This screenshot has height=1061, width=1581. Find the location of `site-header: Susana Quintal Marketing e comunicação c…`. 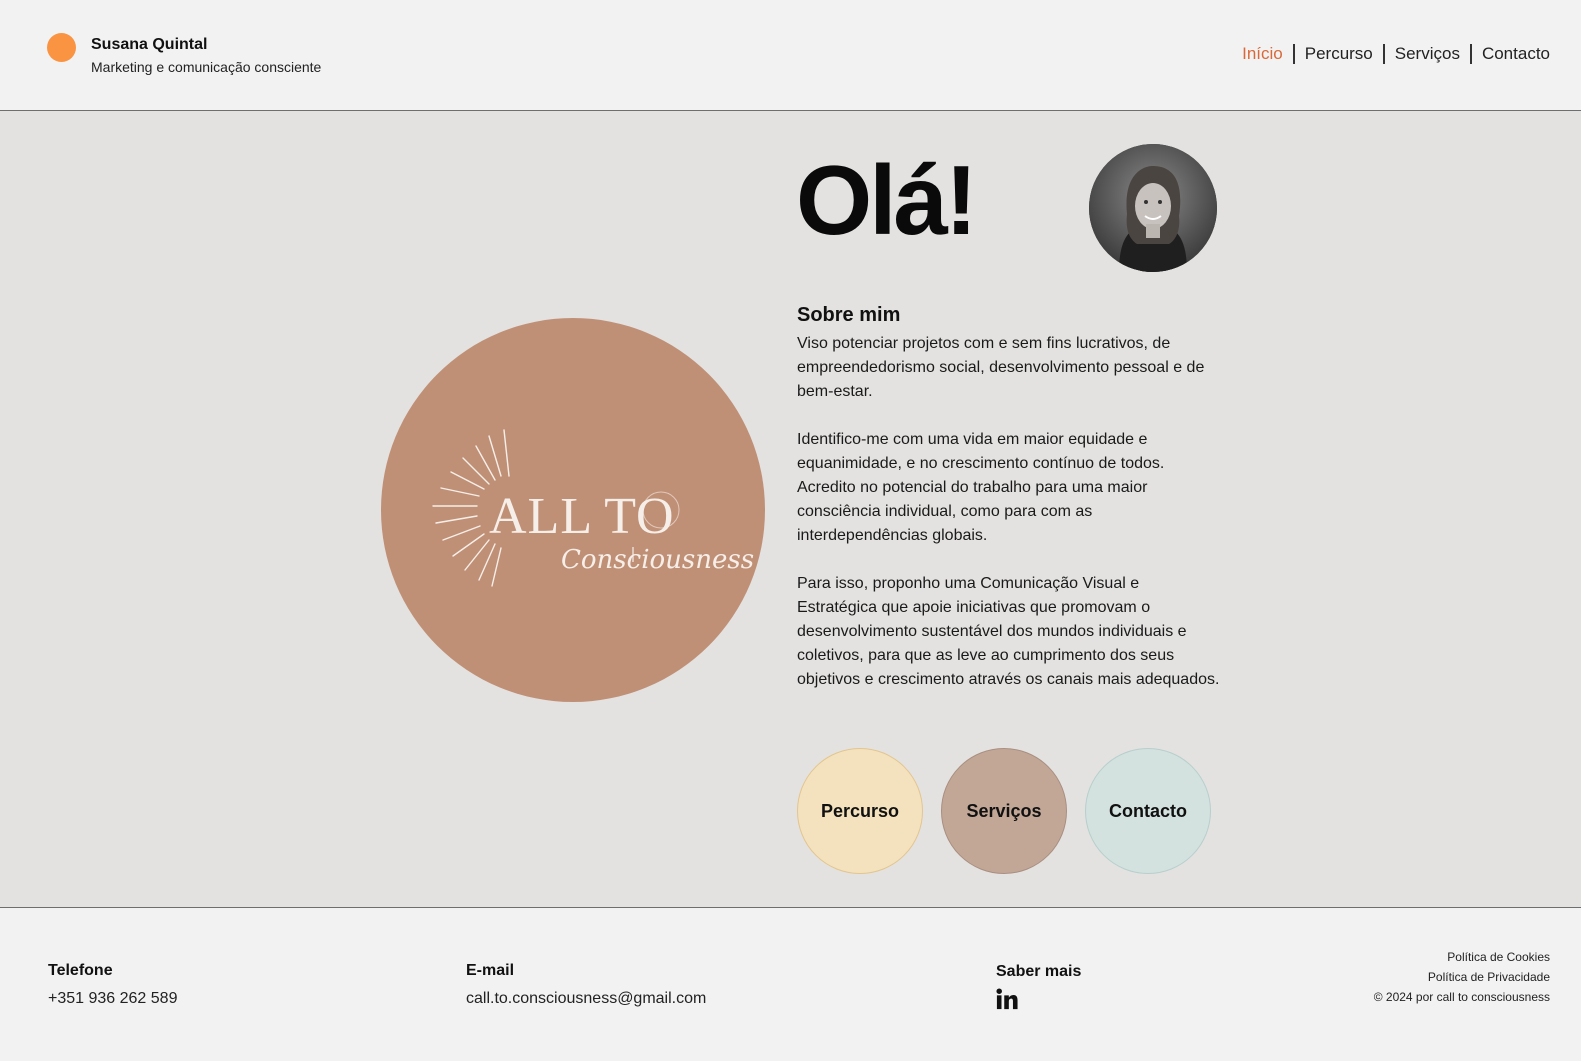

site-header: Susana Quintal Marketing e comunicação c… is located at coordinates (790, 55).